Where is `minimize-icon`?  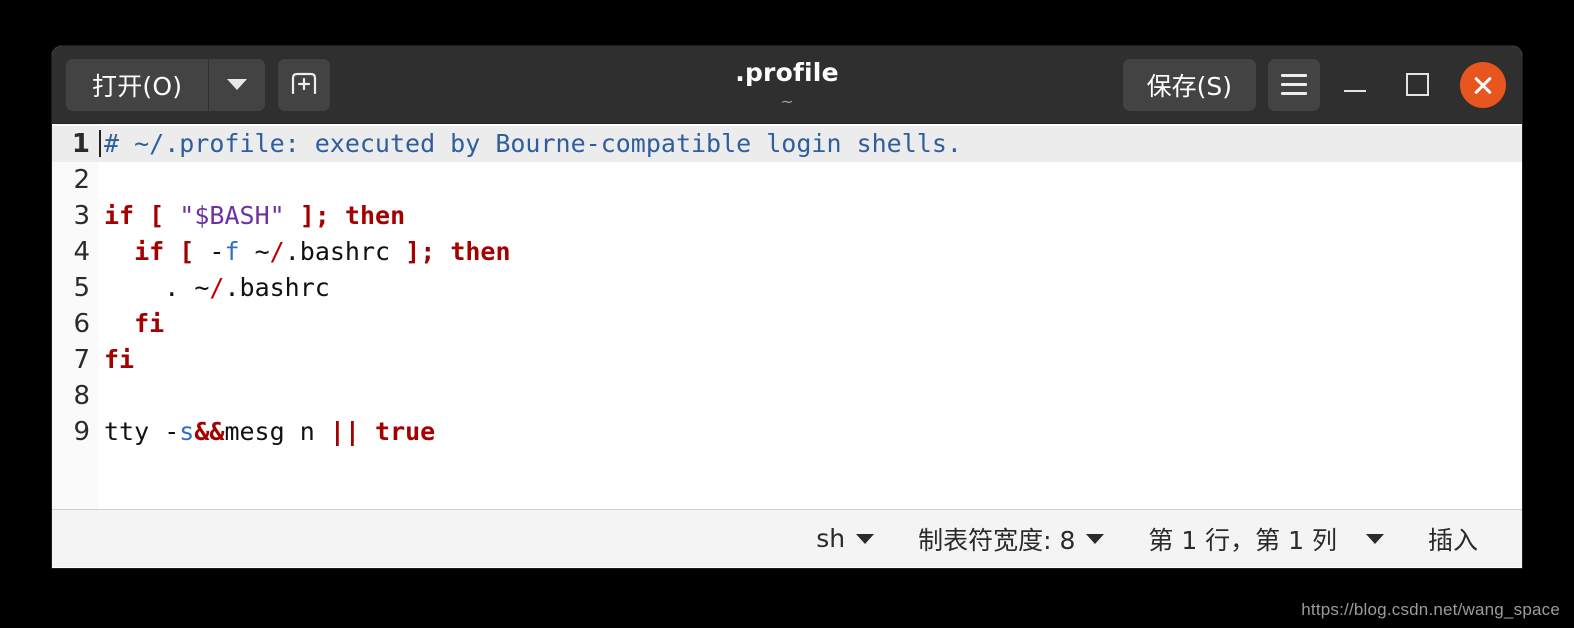
minimize-icon is located at coordinates (1355, 90).